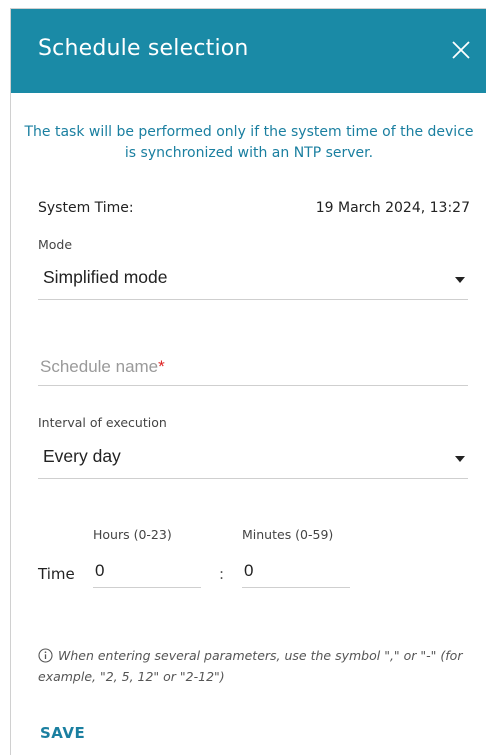  I want to click on save-button: SAVE, so click(62, 733).